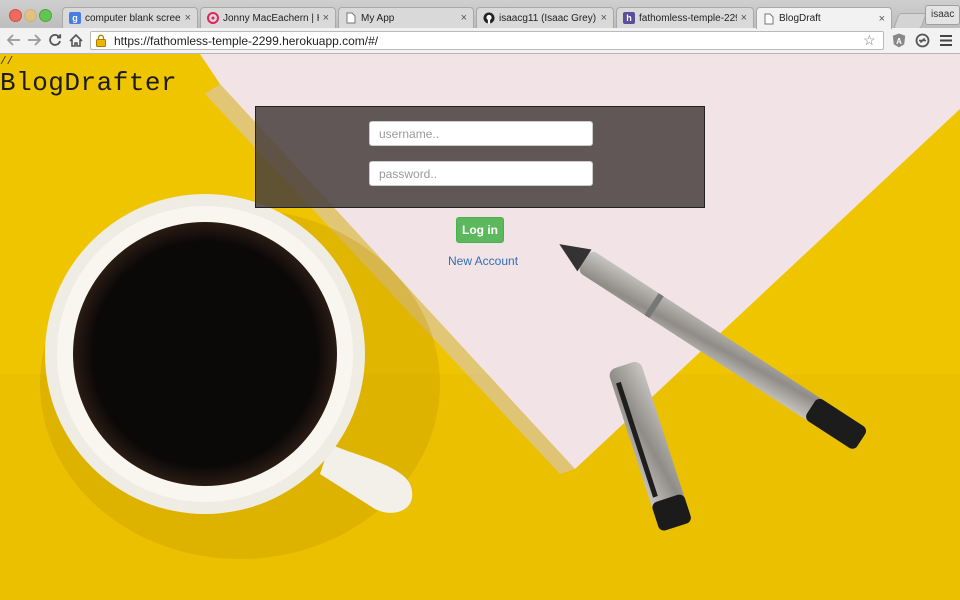 Image resolution: width=960 pixels, height=600 pixels. Describe the element at coordinates (824, 18) in the screenshot. I see `tab-blogdraft: BlogDraft ×` at that location.